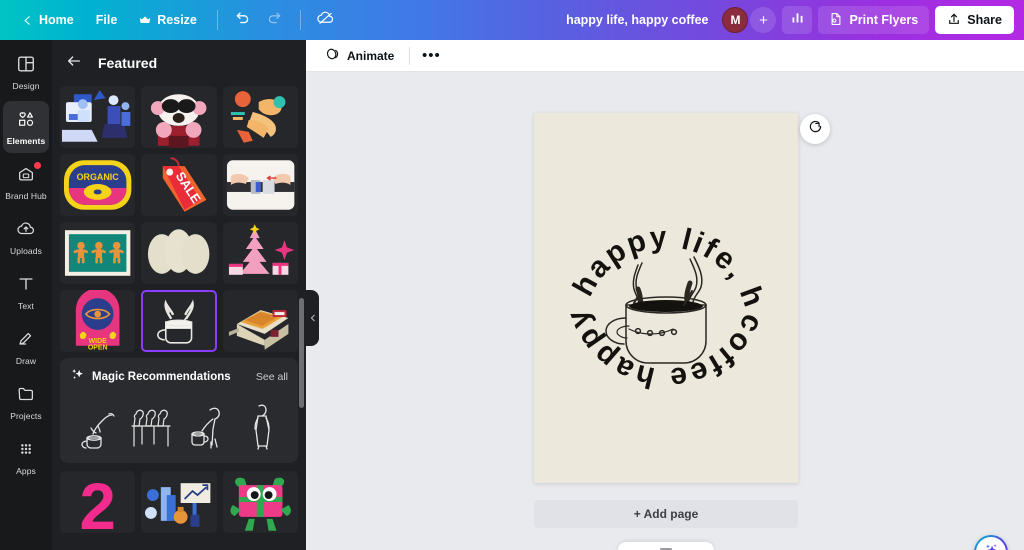 The width and height of the screenshot is (1024, 550). What do you see at coordinates (666, 514) in the screenshot?
I see `add-page-strip: + Add page` at bounding box center [666, 514].